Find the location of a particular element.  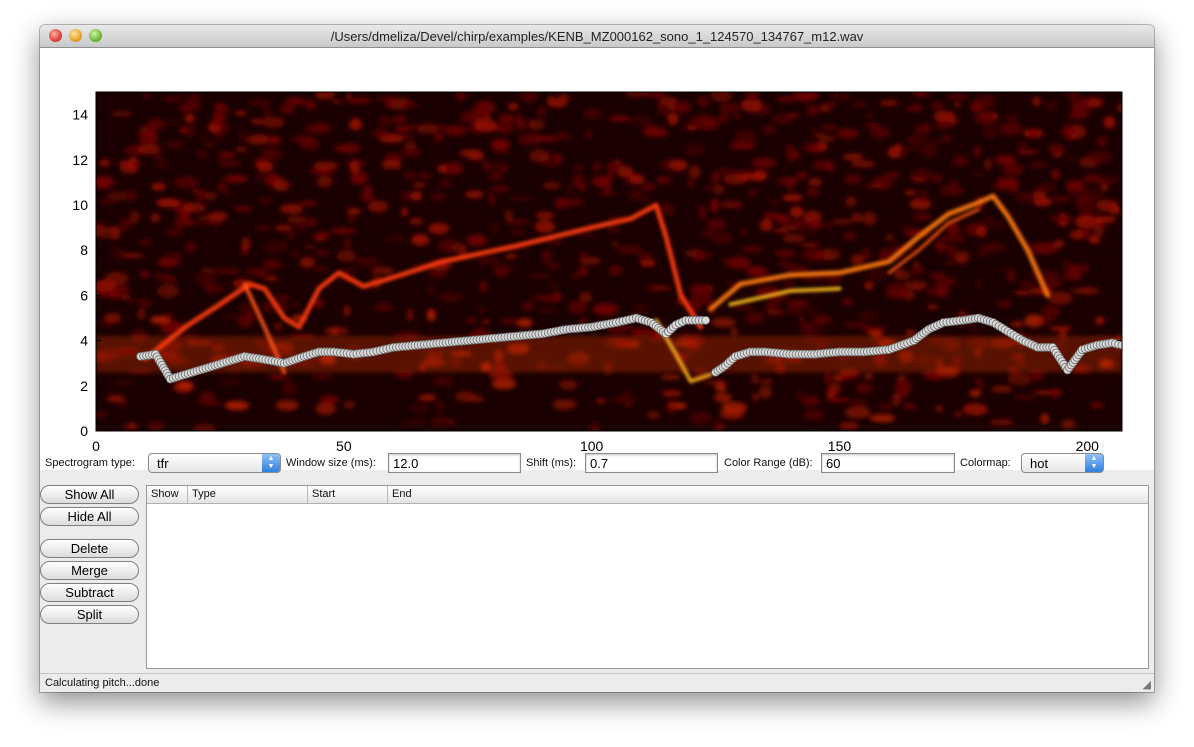

y-tick-label: 6 is located at coordinates (84, 295).